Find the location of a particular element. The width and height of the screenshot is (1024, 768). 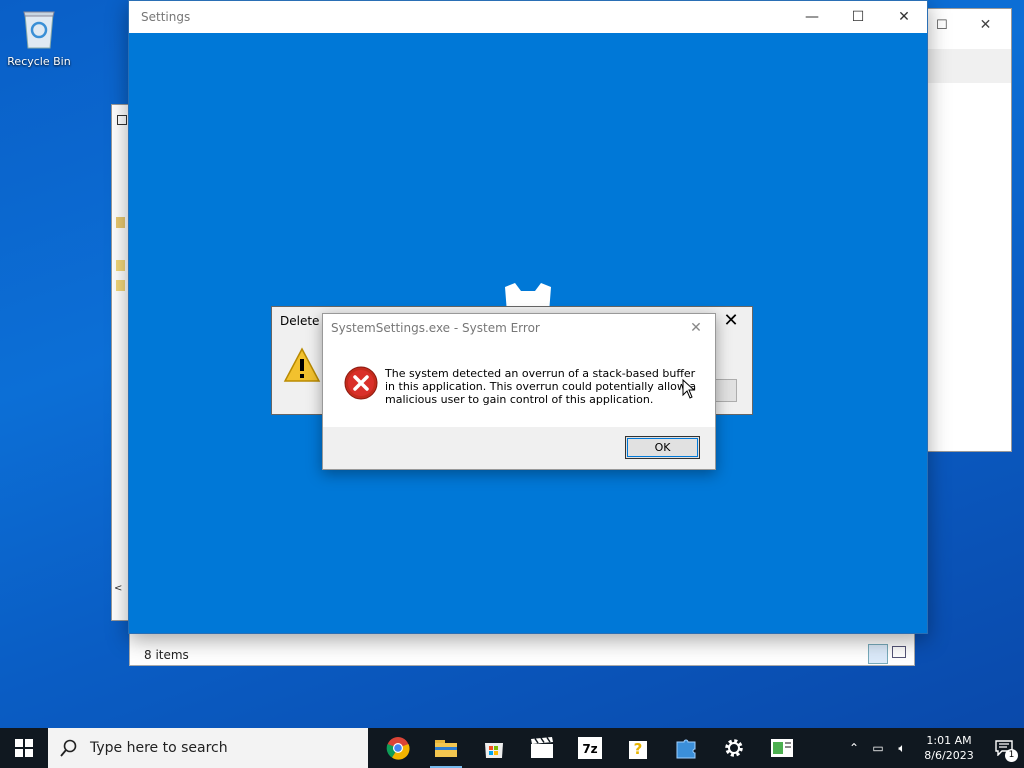

taskbar-help-app: ? is located at coordinates (638, 748).